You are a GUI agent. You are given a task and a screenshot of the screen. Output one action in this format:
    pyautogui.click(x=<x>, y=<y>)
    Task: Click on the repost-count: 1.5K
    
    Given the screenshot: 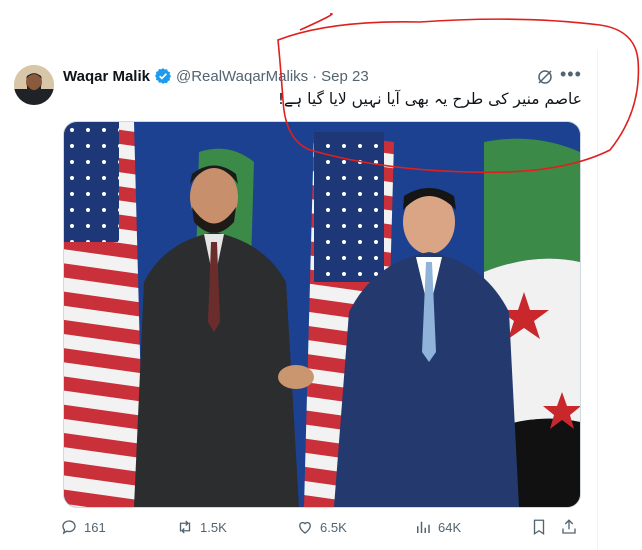 What is the action you would take?
    pyautogui.click(x=213, y=527)
    